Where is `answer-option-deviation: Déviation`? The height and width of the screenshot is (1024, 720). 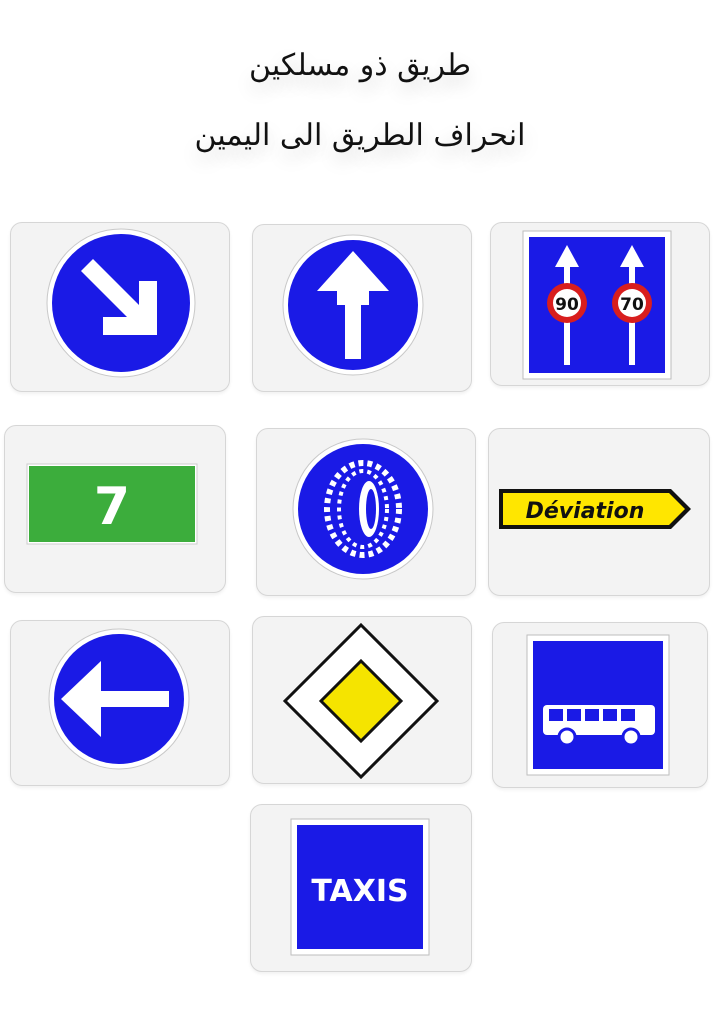
answer-option-deviation: Déviation is located at coordinates (599, 512).